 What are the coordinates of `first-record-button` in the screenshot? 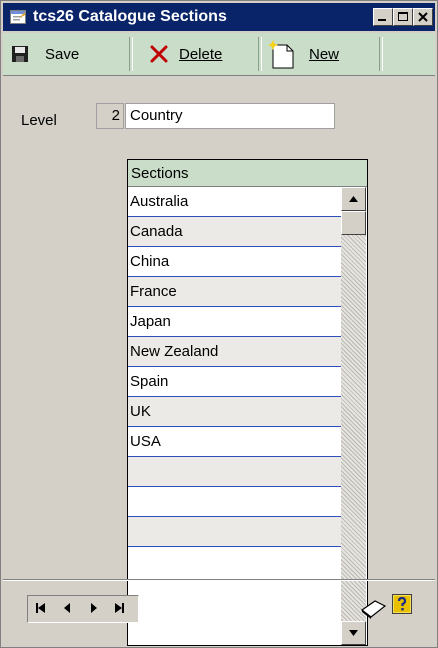 It's located at (42, 609).